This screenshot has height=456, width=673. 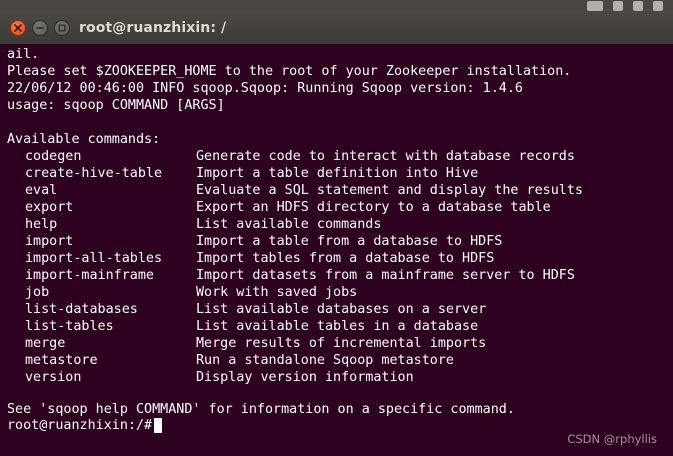 What do you see at coordinates (638, 6) in the screenshot?
I see `bluetooth-icon` at bounding box center [638, 6].